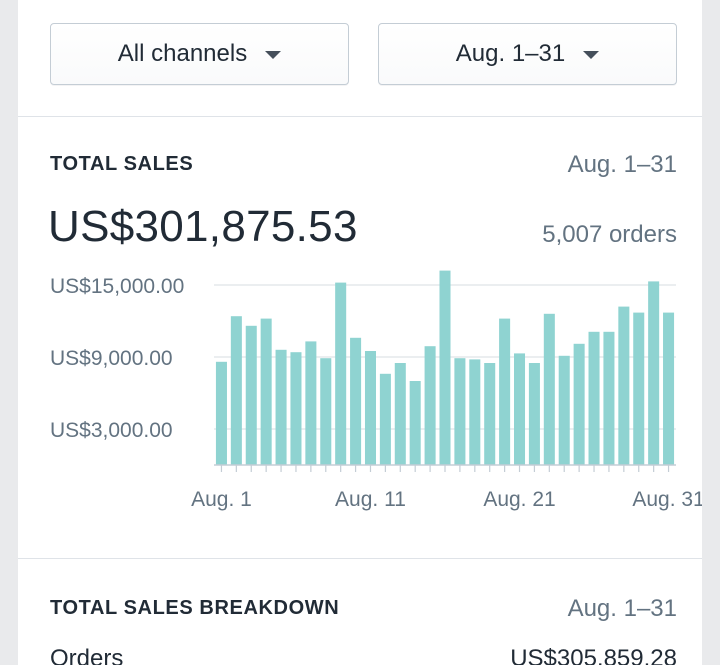 The image size is (720, 665). I want to click on orders-count: 5,007 orders, so click(609, 234).